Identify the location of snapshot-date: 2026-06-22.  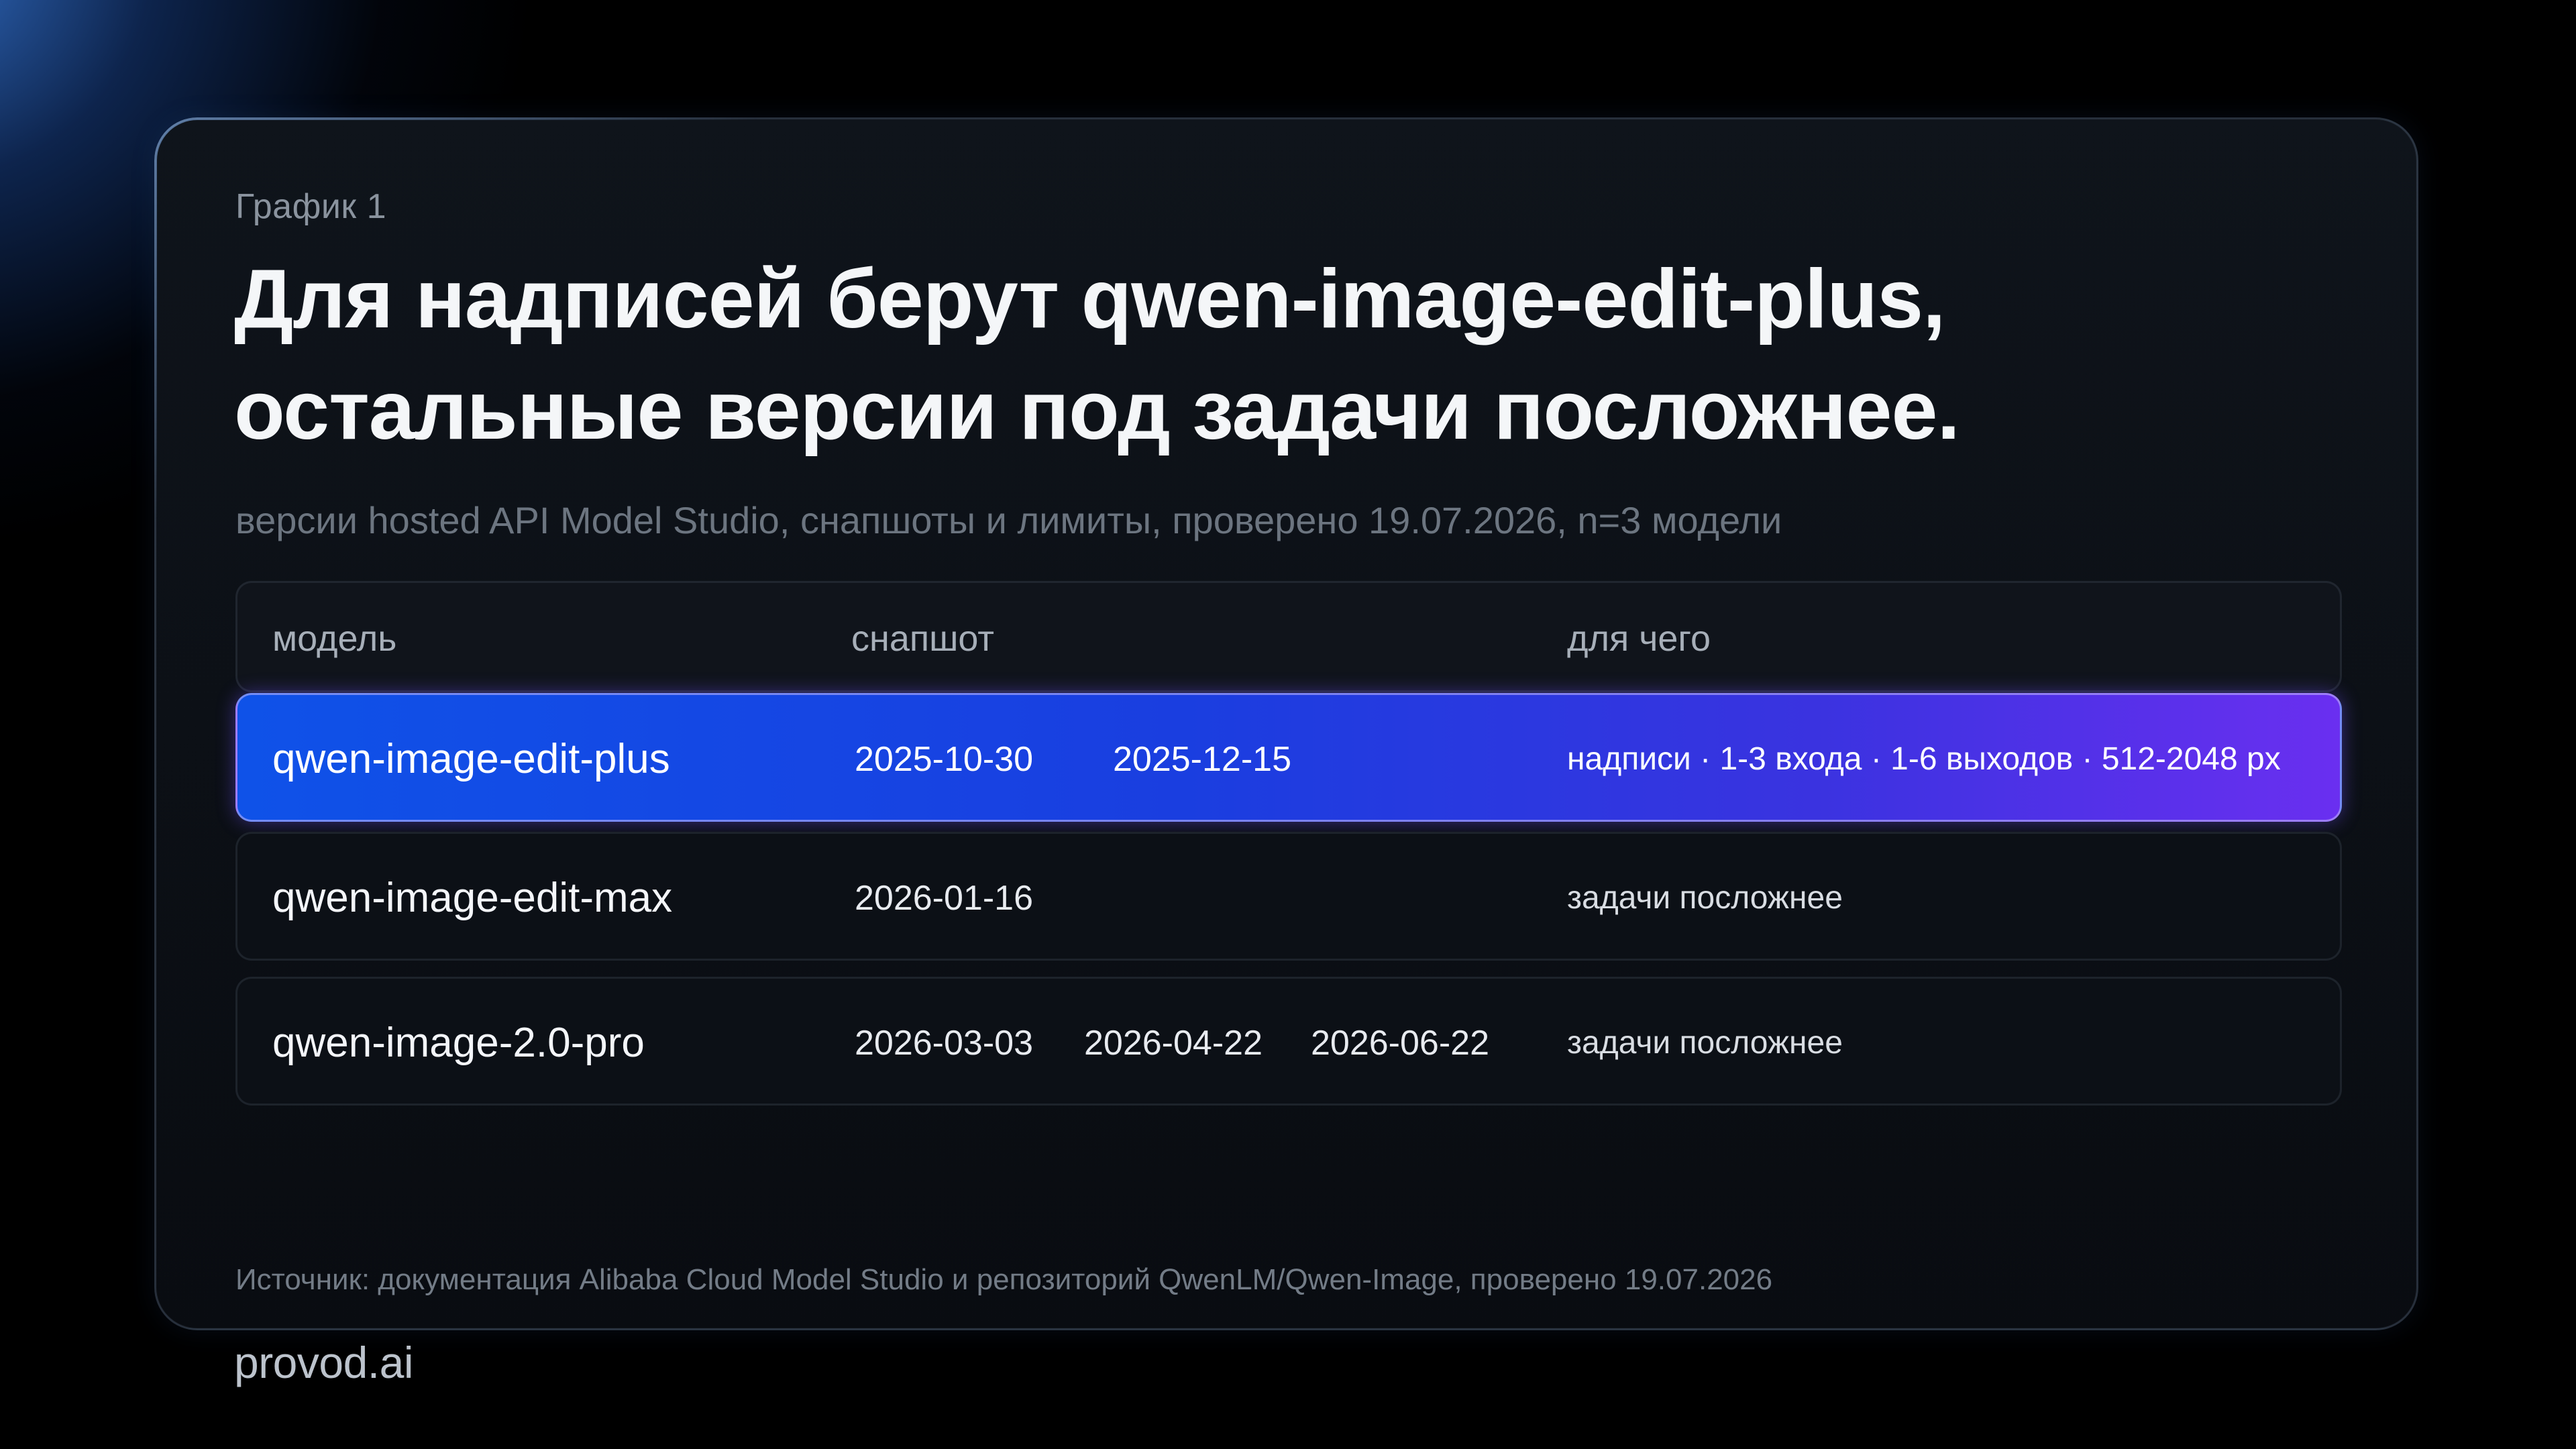
(1400, 1043).